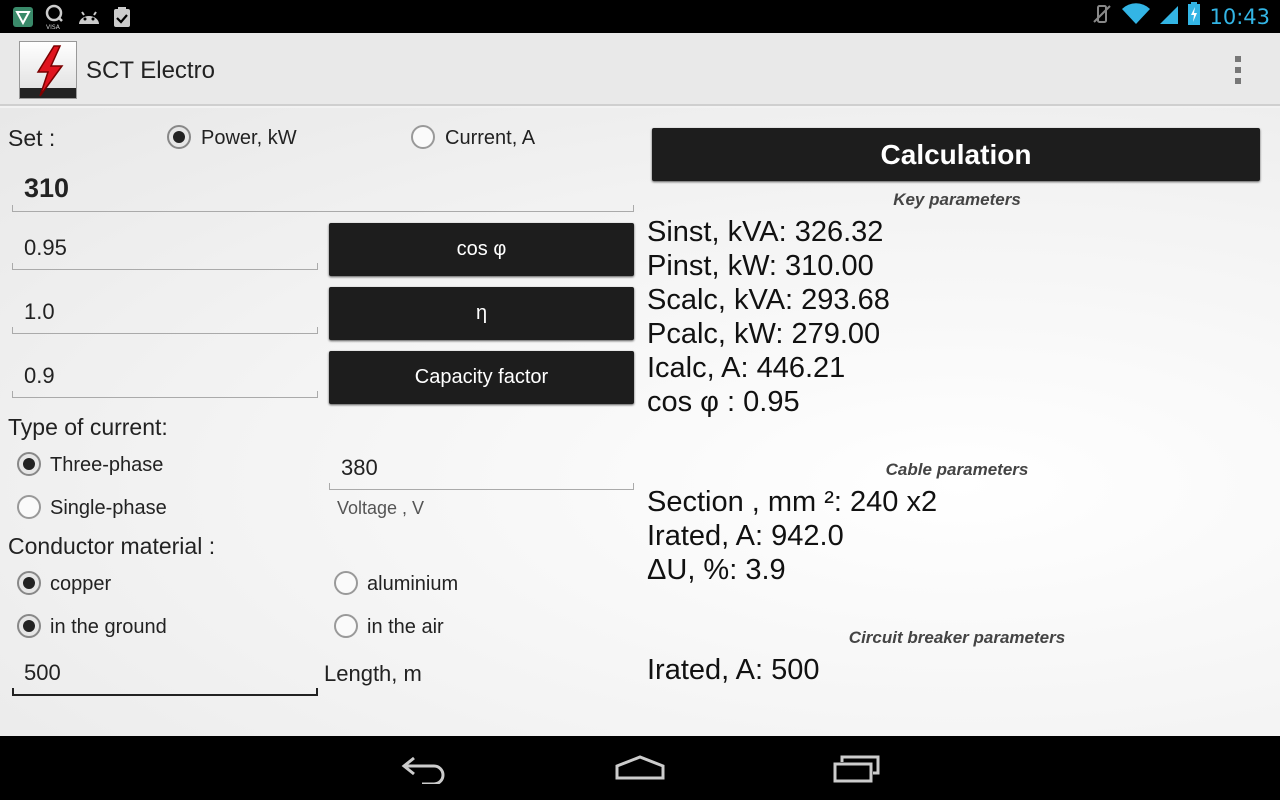  Describe the element at coordinates (490, 138) in the screenshot. I see `radio-current-label: Current, A` at that location.